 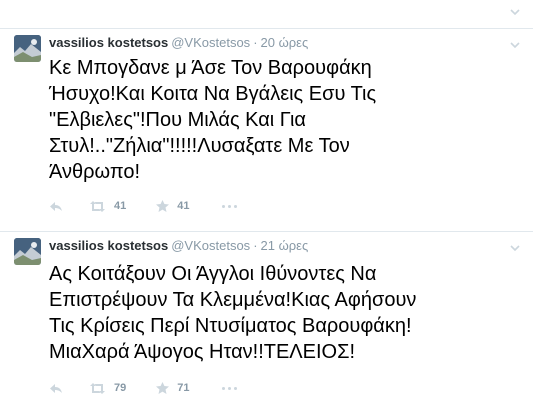 I want to click on tweet-text-line: Στυλ!.."Ζήλια"!!!!!Λυσαξατε Με Τον, so click(x=199, y=146).